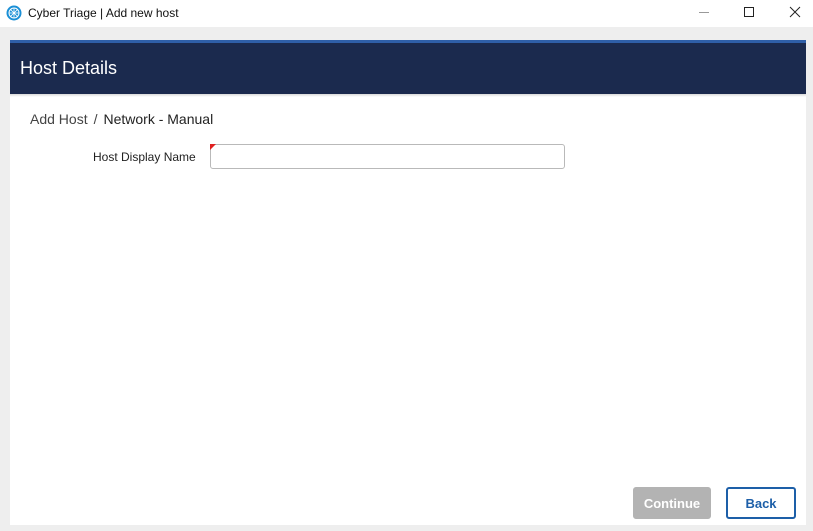  I want to click on back-button: Back, so click(761, 503).